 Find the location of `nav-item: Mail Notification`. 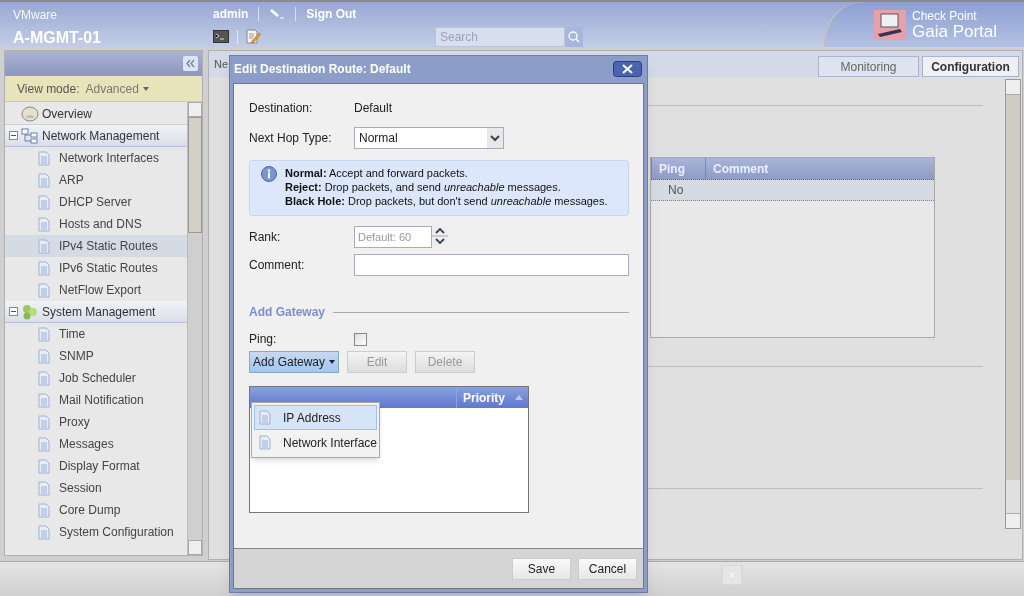

nav-item: Mail Notification is located at coordinates (96, 400).